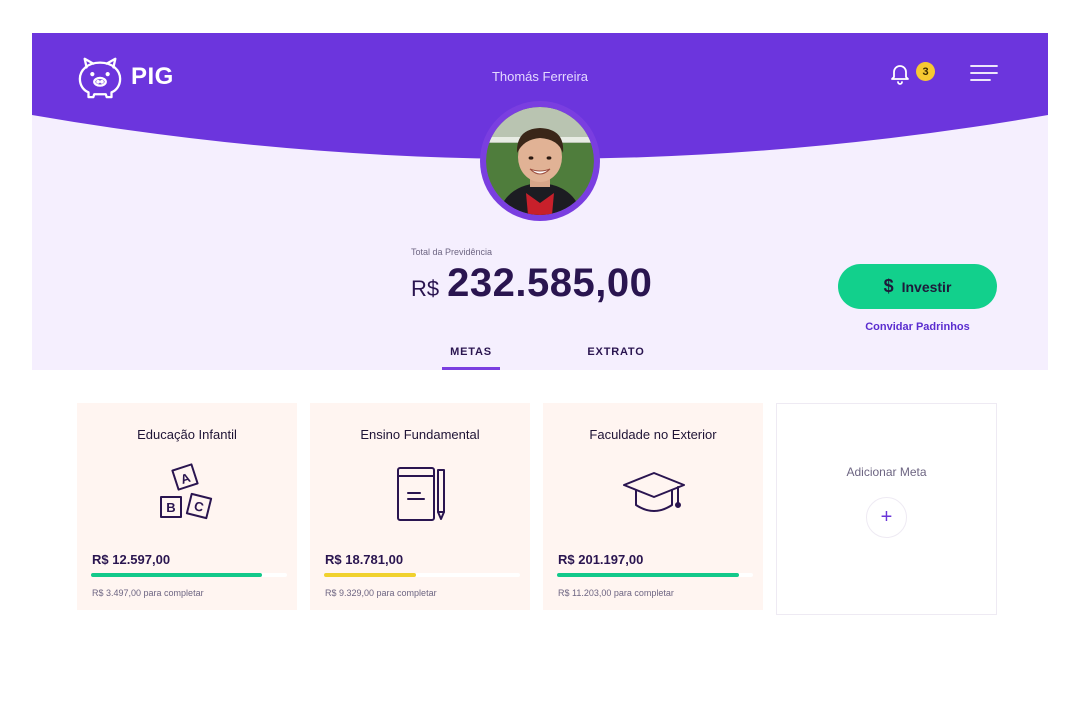  What do you see at coordinates (364, 559) in the screenshot?
I see `goal-amount: R$ 18.781,00` at bounding box center [364, 559].